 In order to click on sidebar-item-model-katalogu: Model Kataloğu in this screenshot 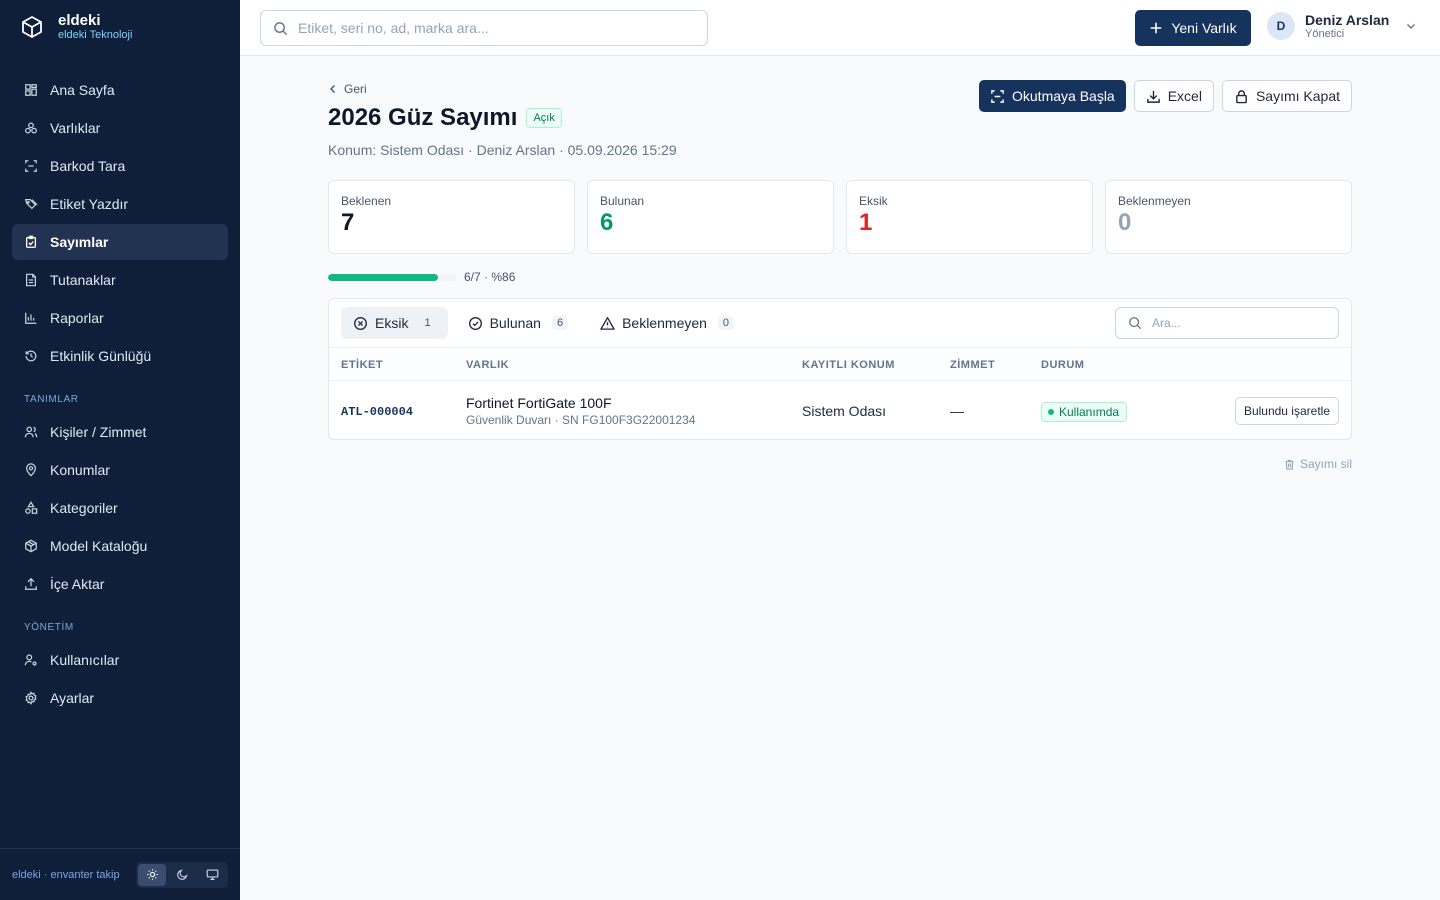, I will do `click(120, 546)`.